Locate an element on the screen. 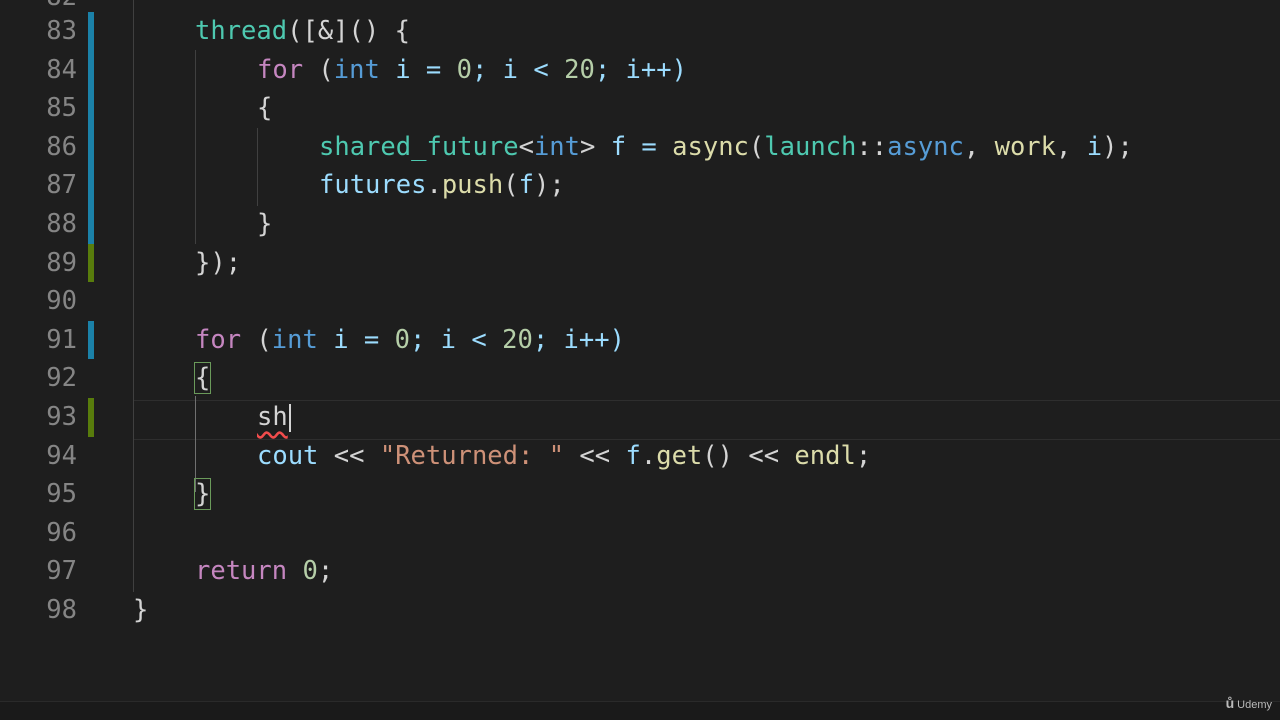 The height and width of the screenshot is (720, 1280). code-line: 91 for (int i = 0; i < 20; i++) is located at coordinates (640, 340).